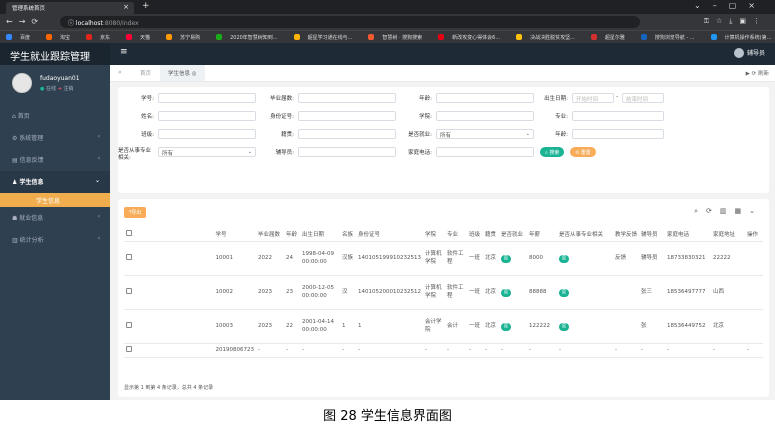 The image size is (775, 435). Describe the element at coordinates (207, 116) in the screenshot. I see `xingming-input` at that location.